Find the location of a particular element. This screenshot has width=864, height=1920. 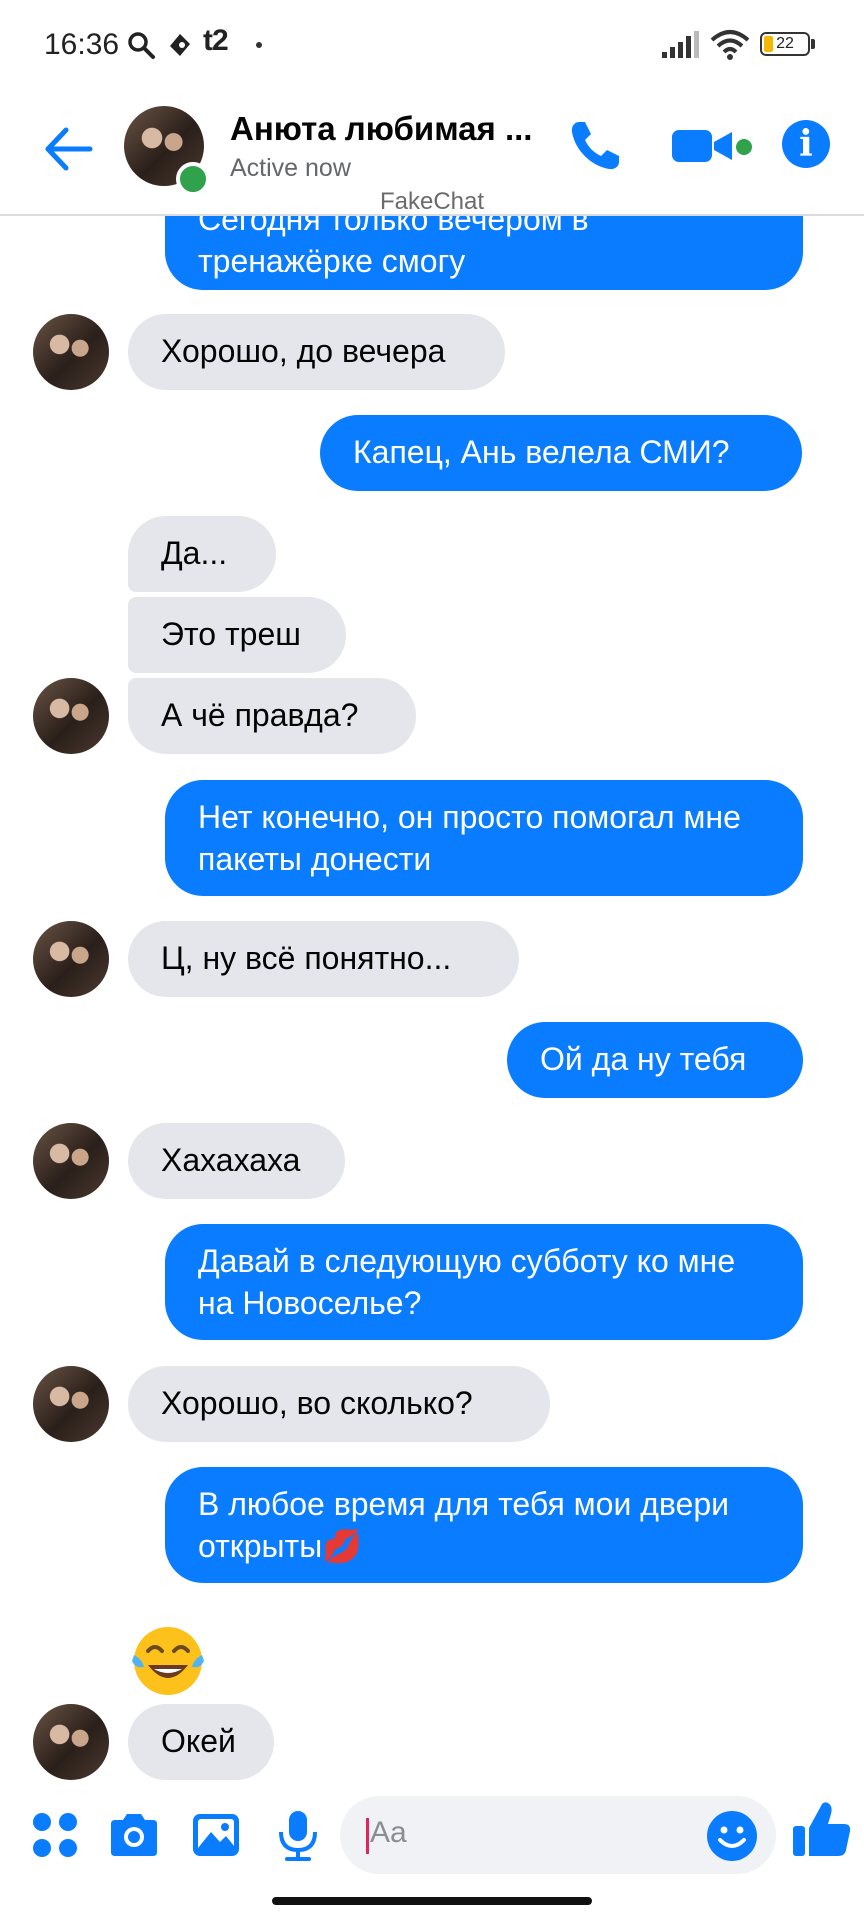

message-input: Aa is located at coordinates (558, 1835).